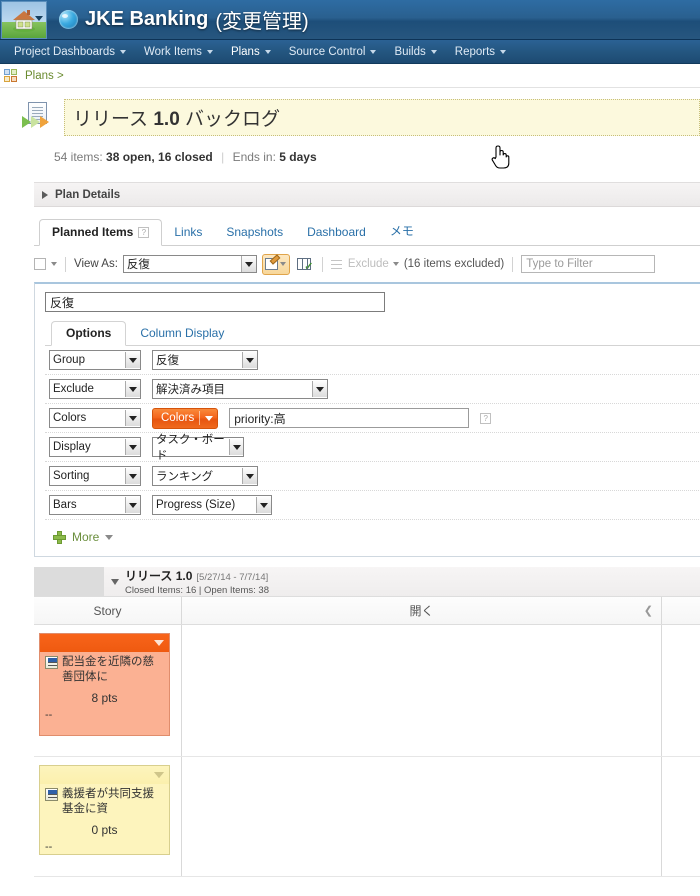 This screenshot has height=896, width=700. I want to click on breadcrumb-link-plans: Plans >, so click(44, 76).